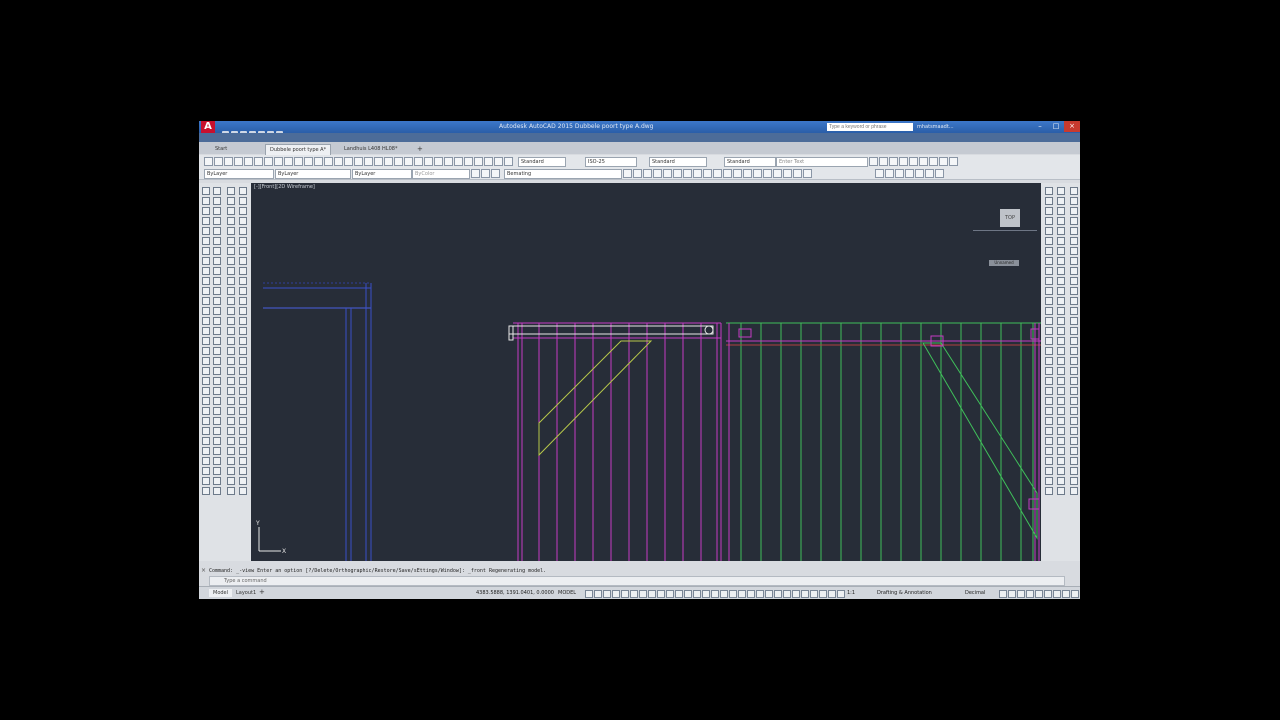  Describe the element at coordinates (203, 570) in the screenshot. I see `close-command-icon: ×` at that location.